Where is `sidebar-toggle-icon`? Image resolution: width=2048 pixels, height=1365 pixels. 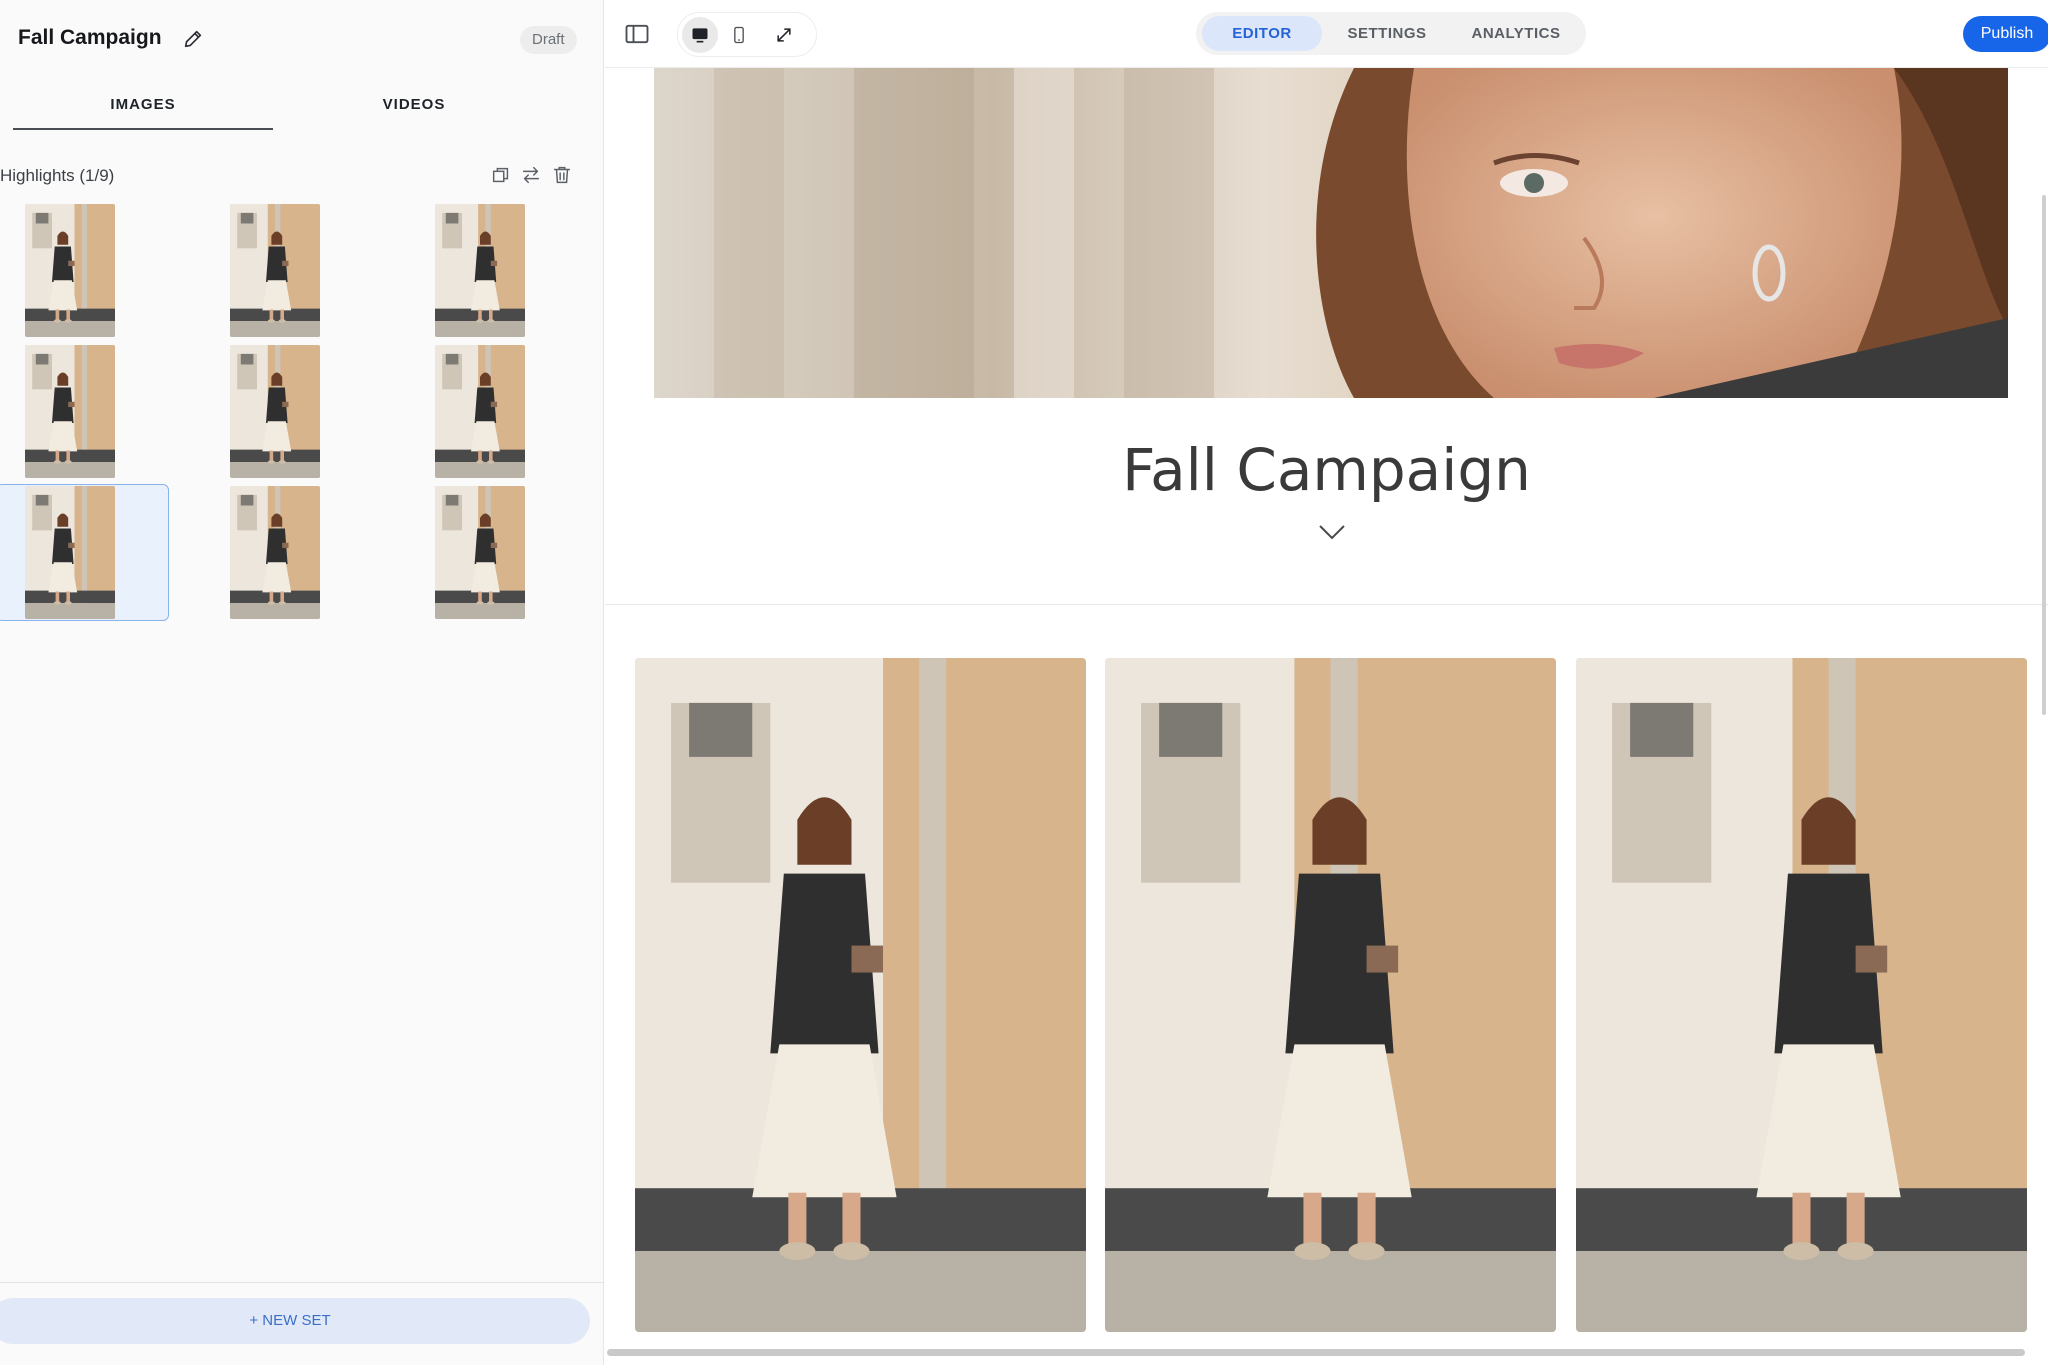 sidebar-toggle-icon is located at coordinates (637, 34).